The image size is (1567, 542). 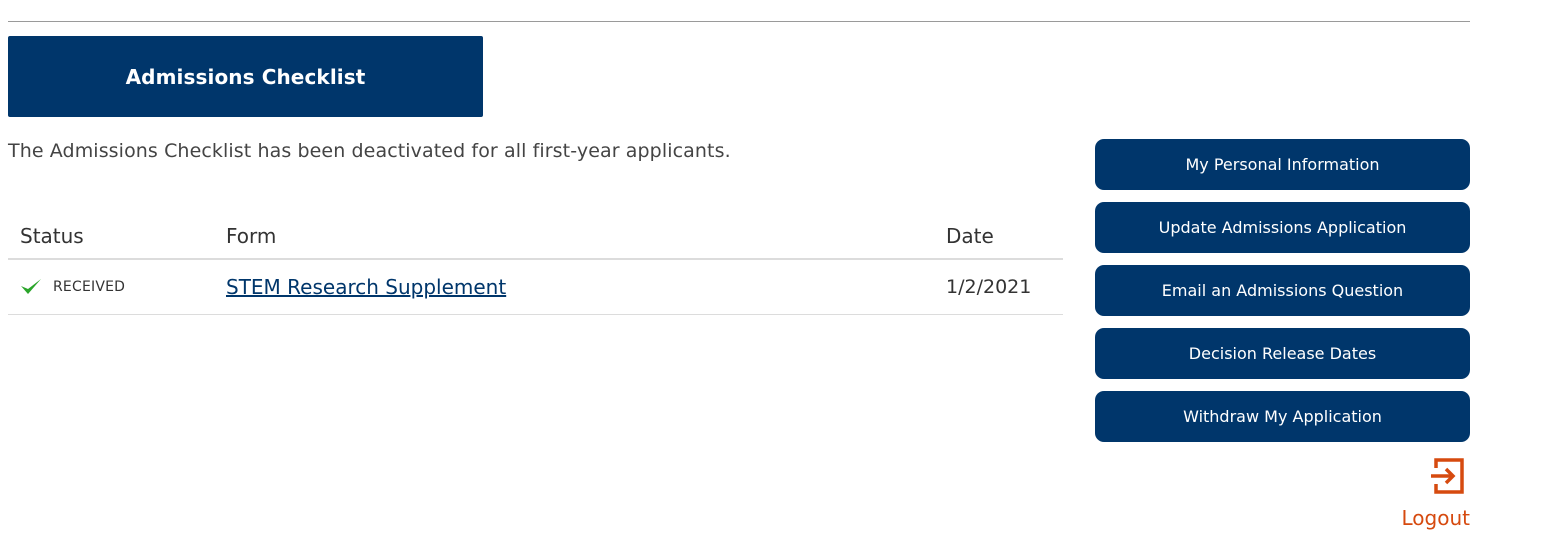 I want to click on logout-button: Logout, so click(x=1432, y=493).